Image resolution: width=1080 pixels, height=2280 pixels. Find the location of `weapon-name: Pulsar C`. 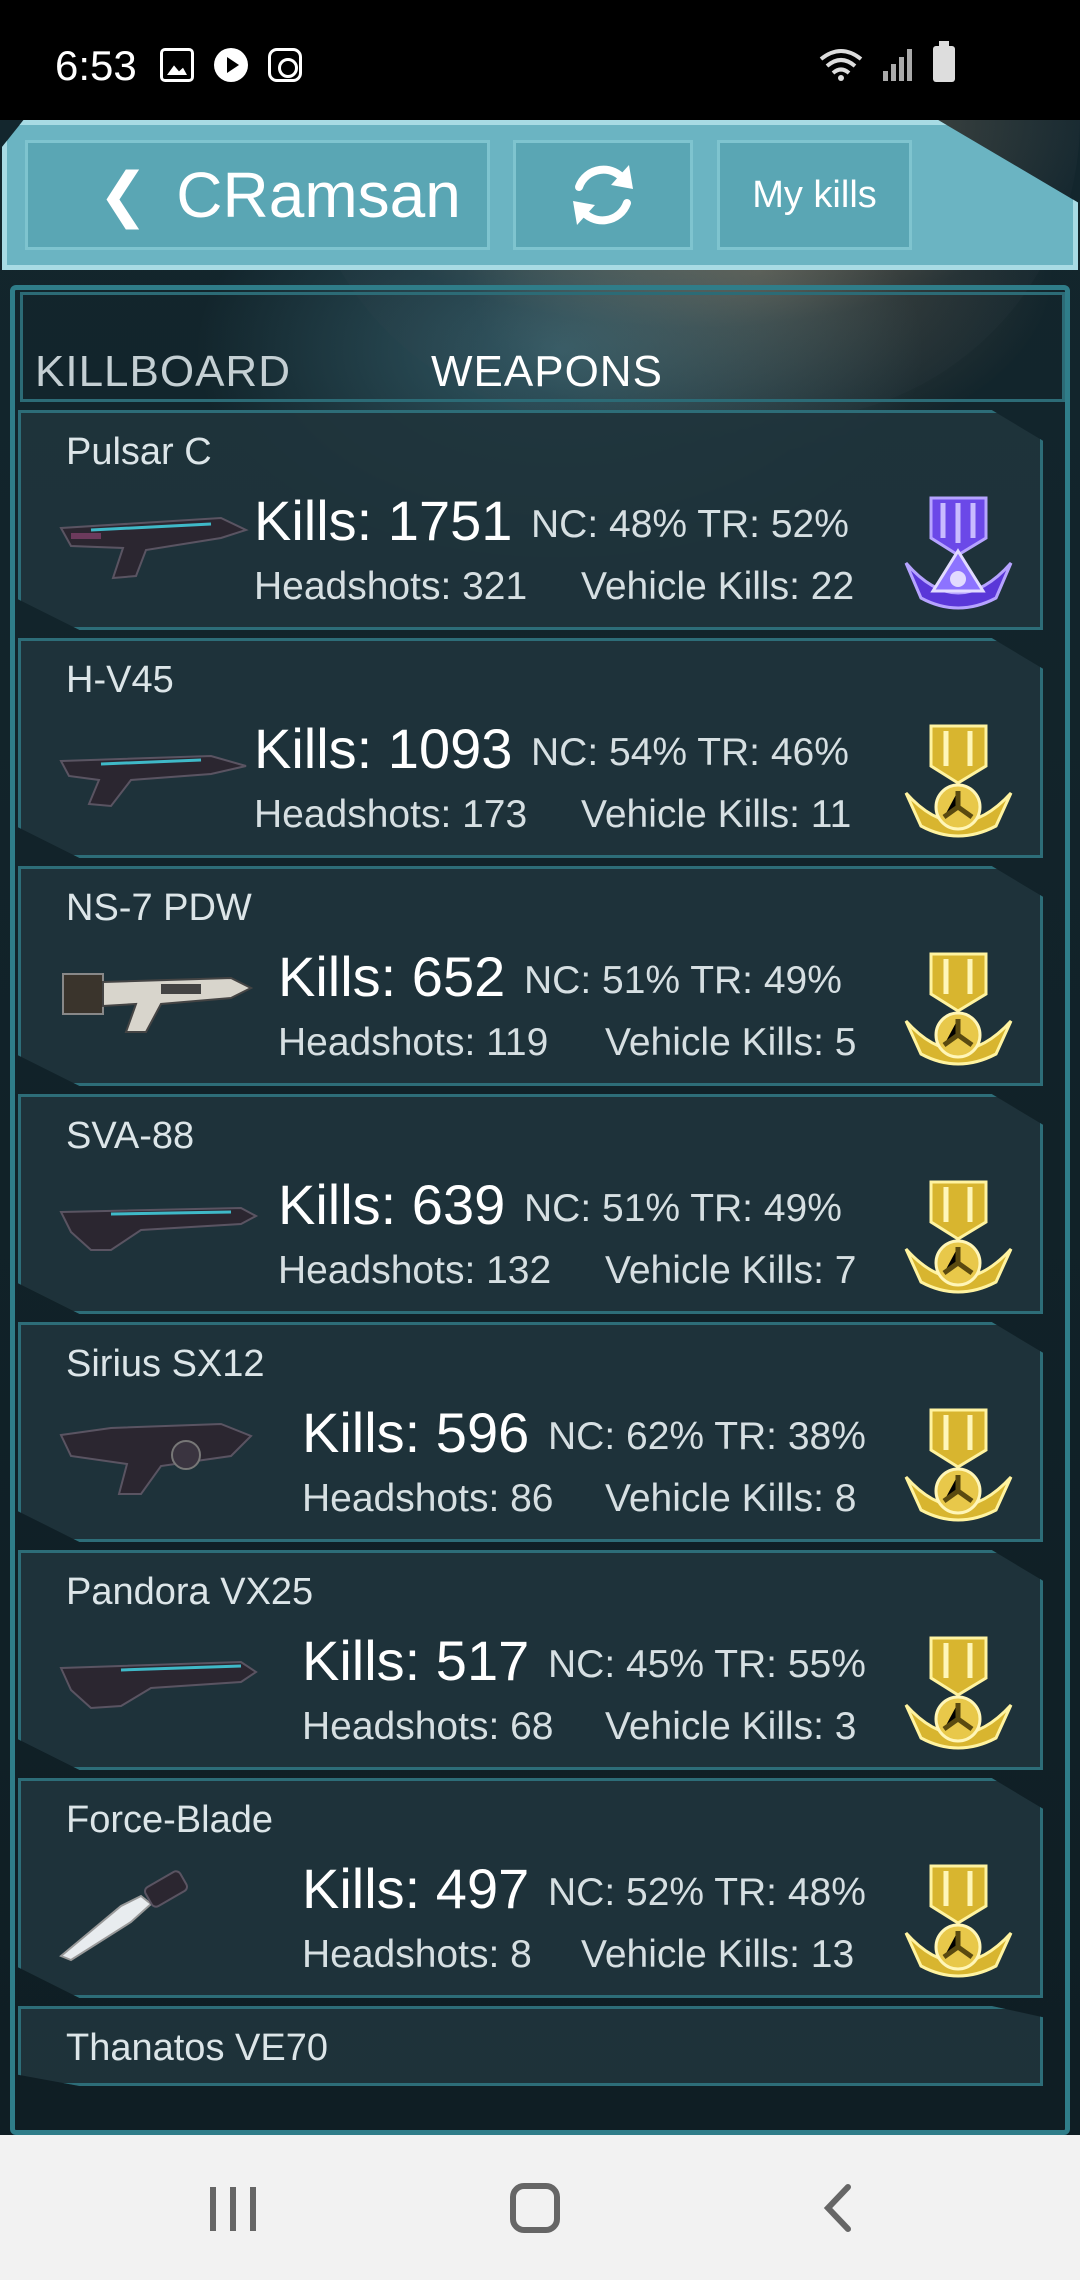

weapon-name: Pulsar C is located at coordinates (139, 452).